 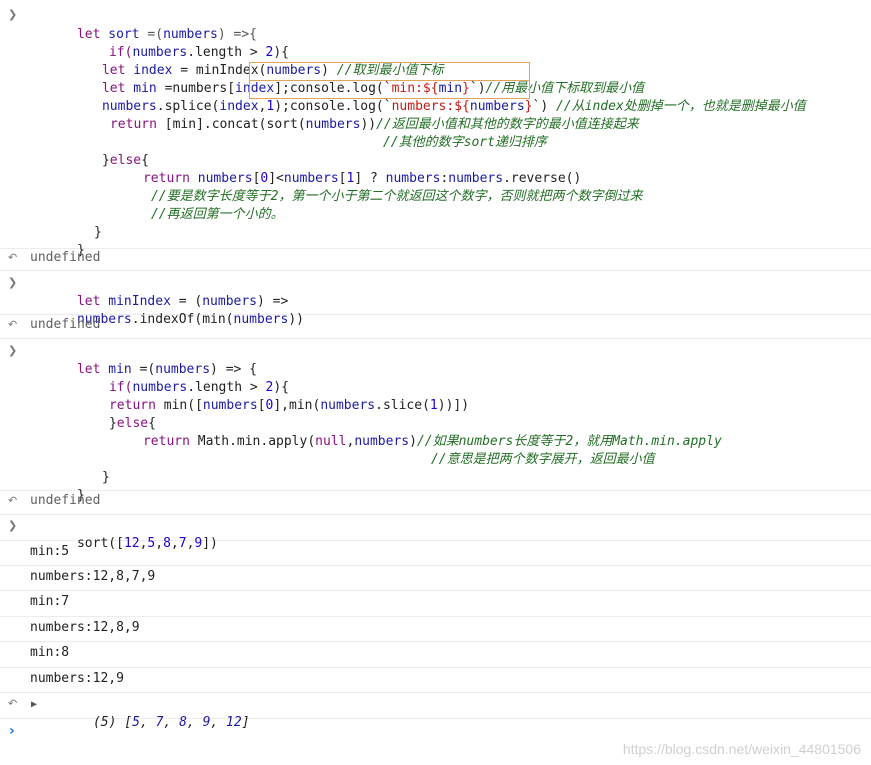 I want to click on console-log-entry: min:8, so click(x=435, y=654).